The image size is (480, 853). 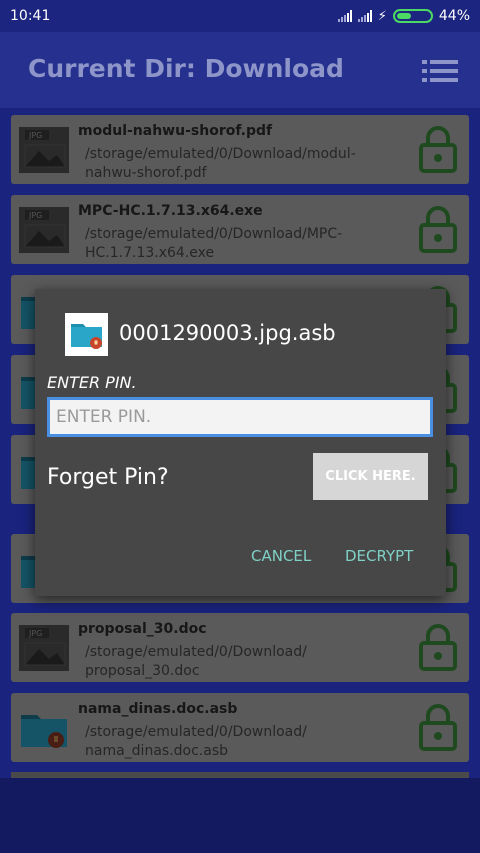 I want to click on file-name: modul-nahwu-shorof.pdf, so click(x=175, y=131).